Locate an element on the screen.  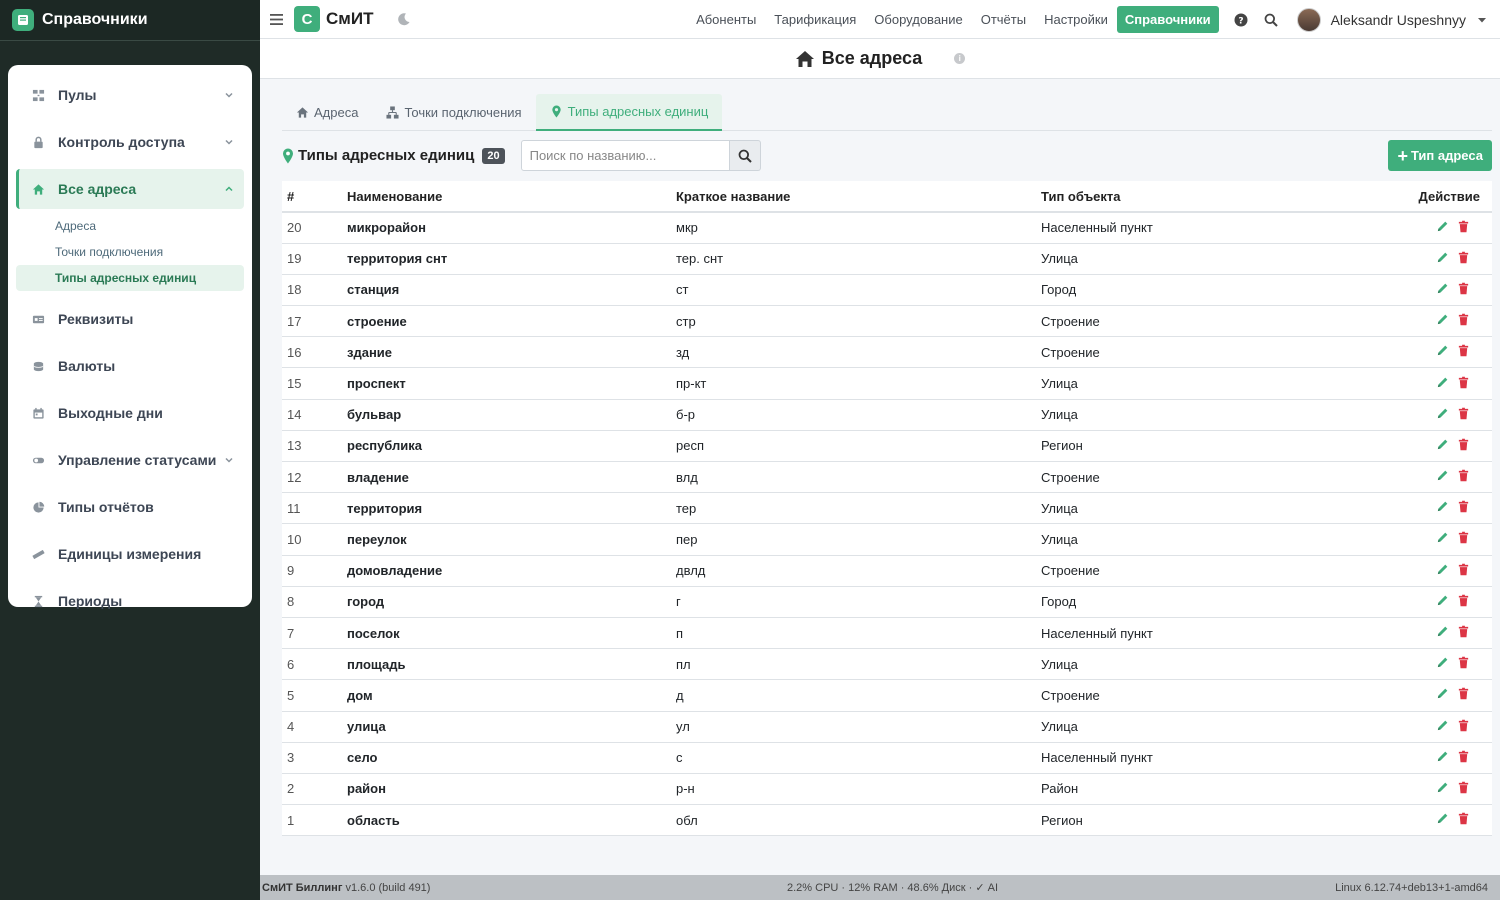
sidebar-item-access-control: Контроль доступа is located at coordinates (130, 142).